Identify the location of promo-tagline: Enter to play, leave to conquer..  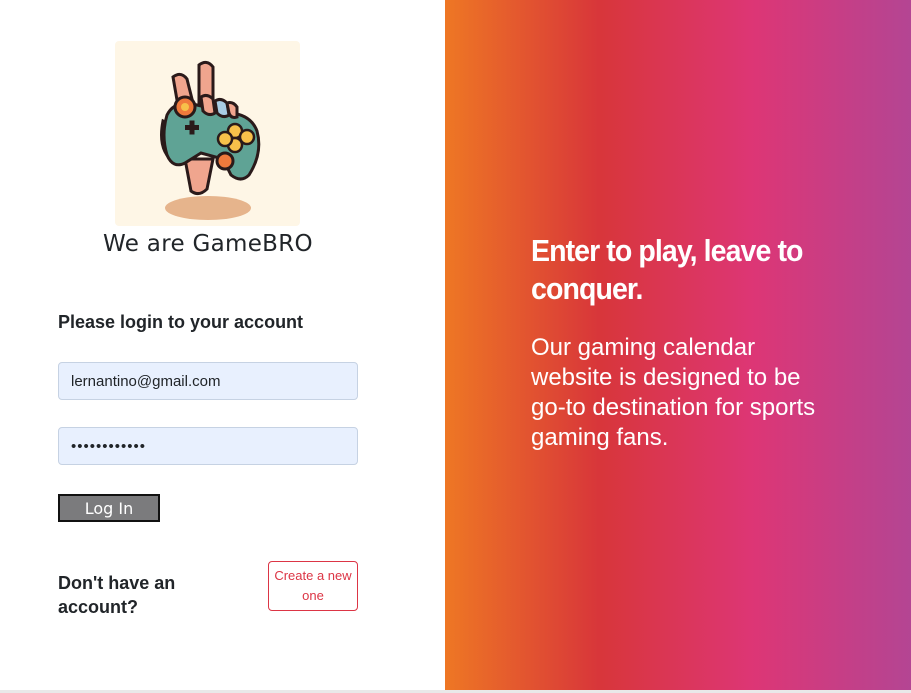
(667, 269).